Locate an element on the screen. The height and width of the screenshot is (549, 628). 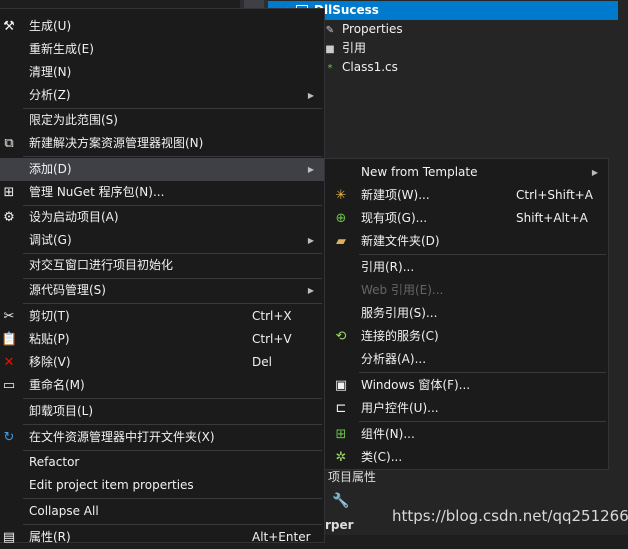
menu-set-startup: ⚙ 设为启动项目(A) is located at coordinates (162, 217).